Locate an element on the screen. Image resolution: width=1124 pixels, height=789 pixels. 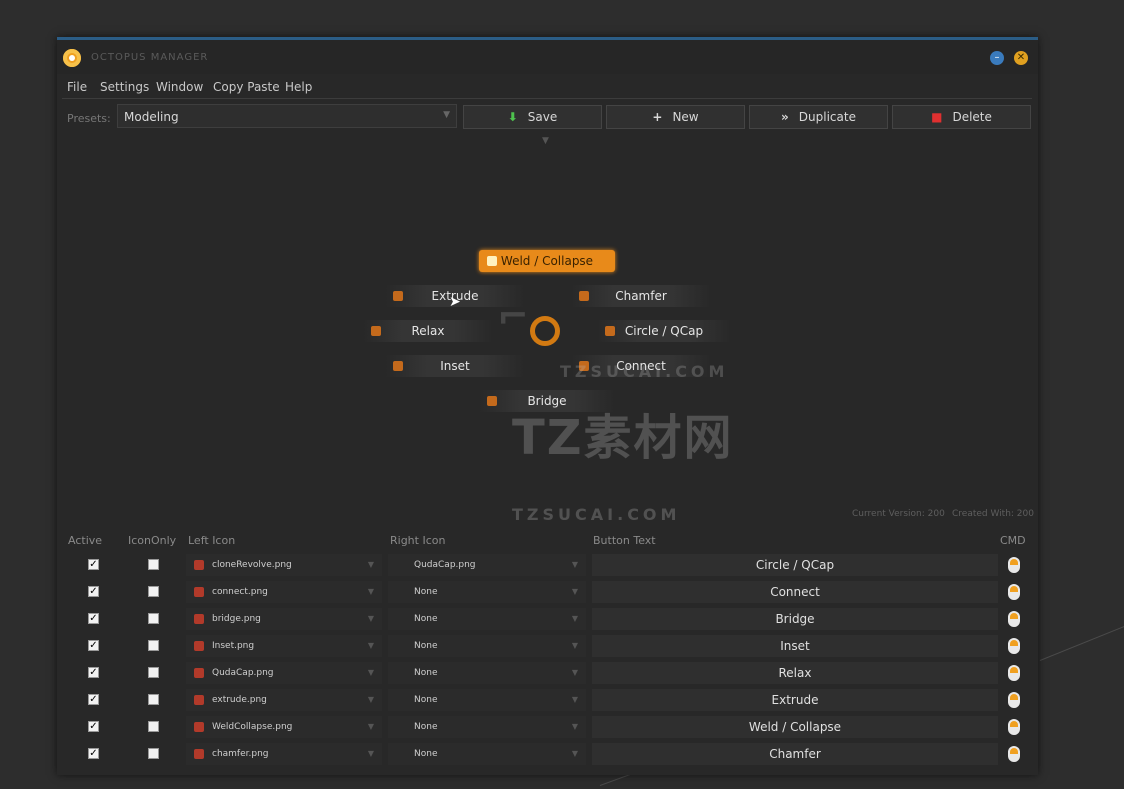
button-text-field: Chamfer is located at coordinates (795, 754).